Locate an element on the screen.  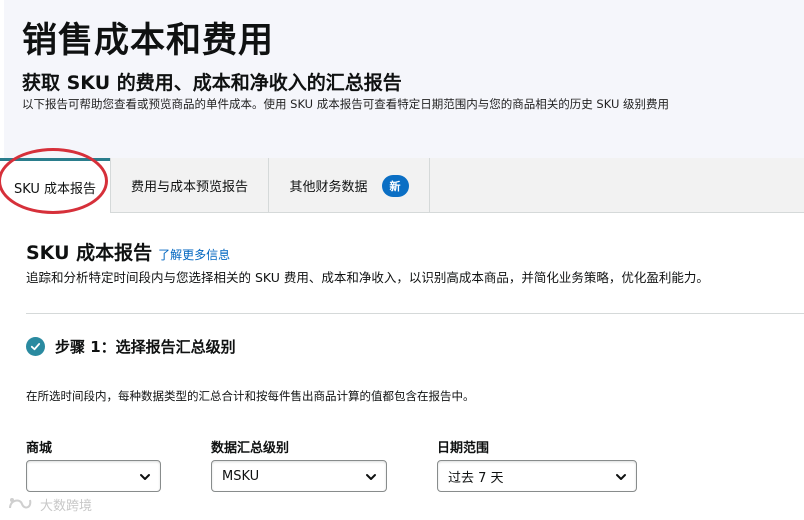
marketplace-label: 商城 is located at coordinates (39, 448).